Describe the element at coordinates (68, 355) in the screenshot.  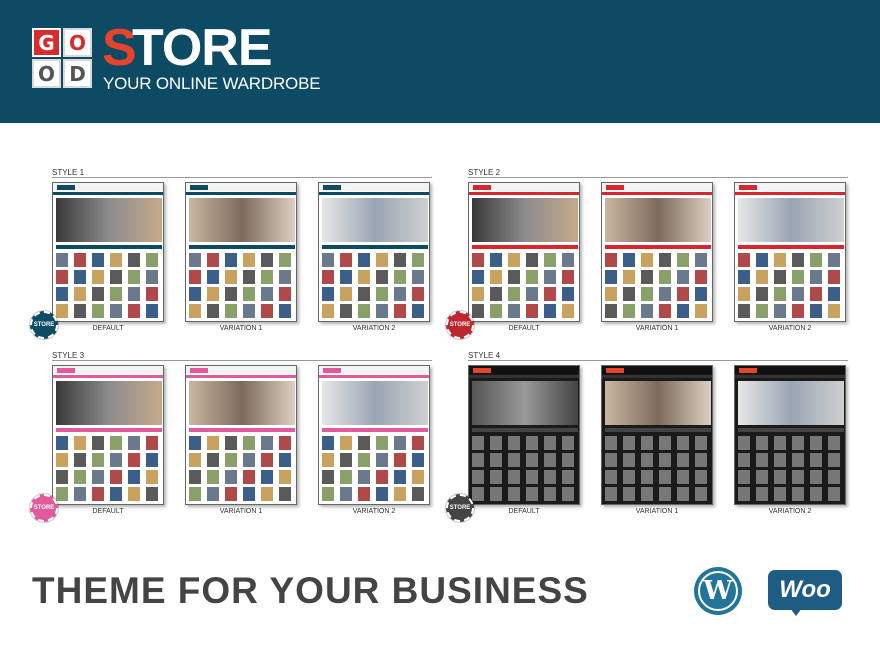
I see `style-group-title: STYLE 3` at that location.